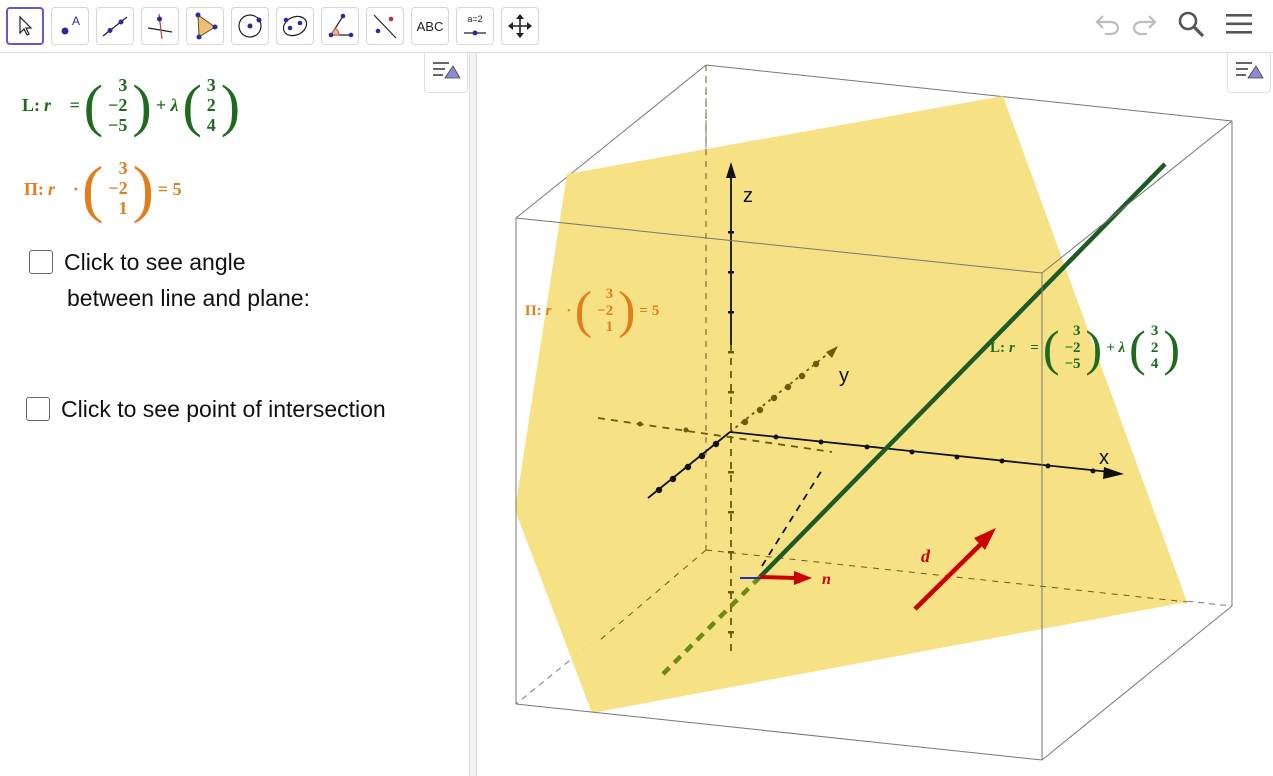 Image resolution: width=1273 pixels, height=776 pixels. I want to click on line-label-point: 3 −2 −5, so click(1072, 348).